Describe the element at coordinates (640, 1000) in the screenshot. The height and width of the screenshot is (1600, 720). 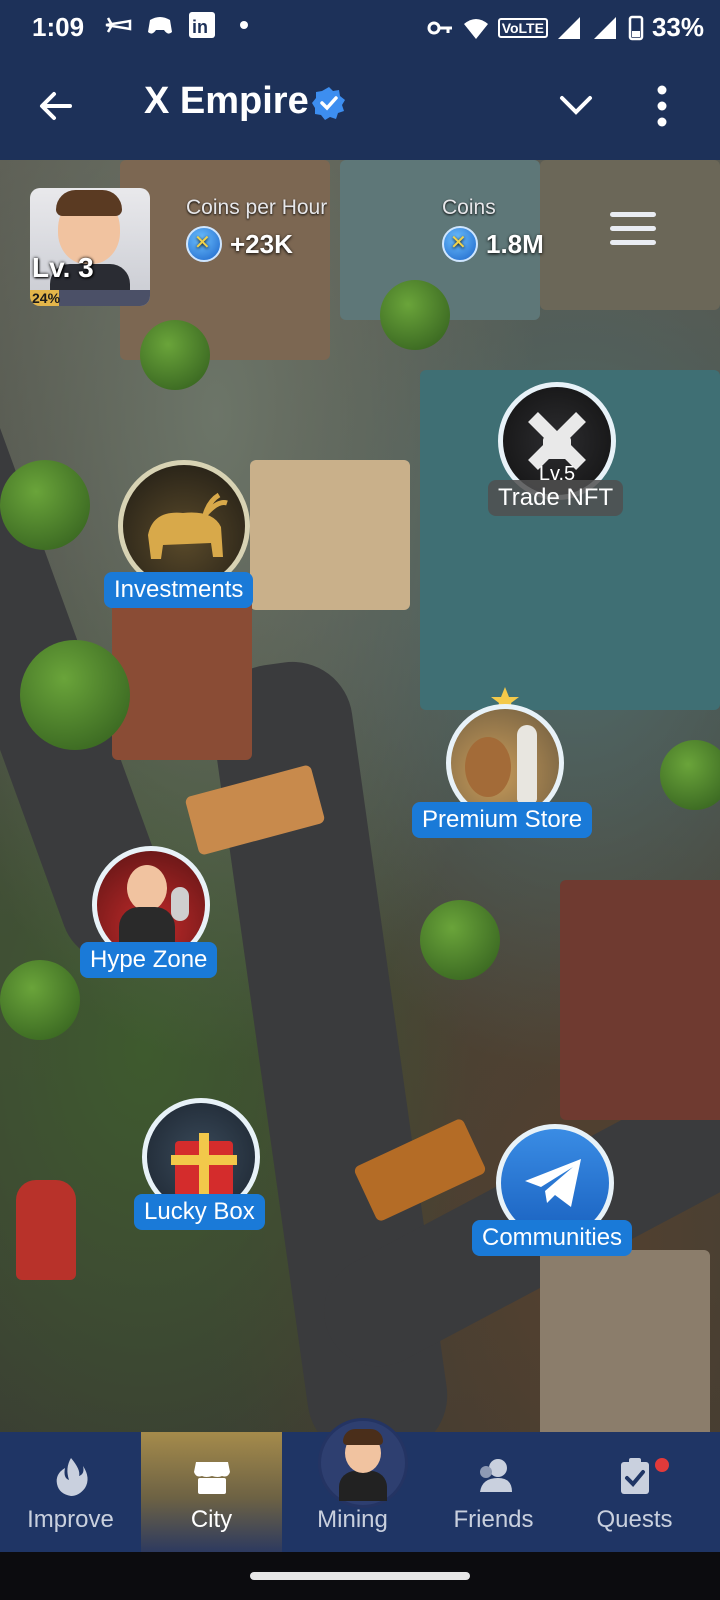
I see `pirate-building` at that location.